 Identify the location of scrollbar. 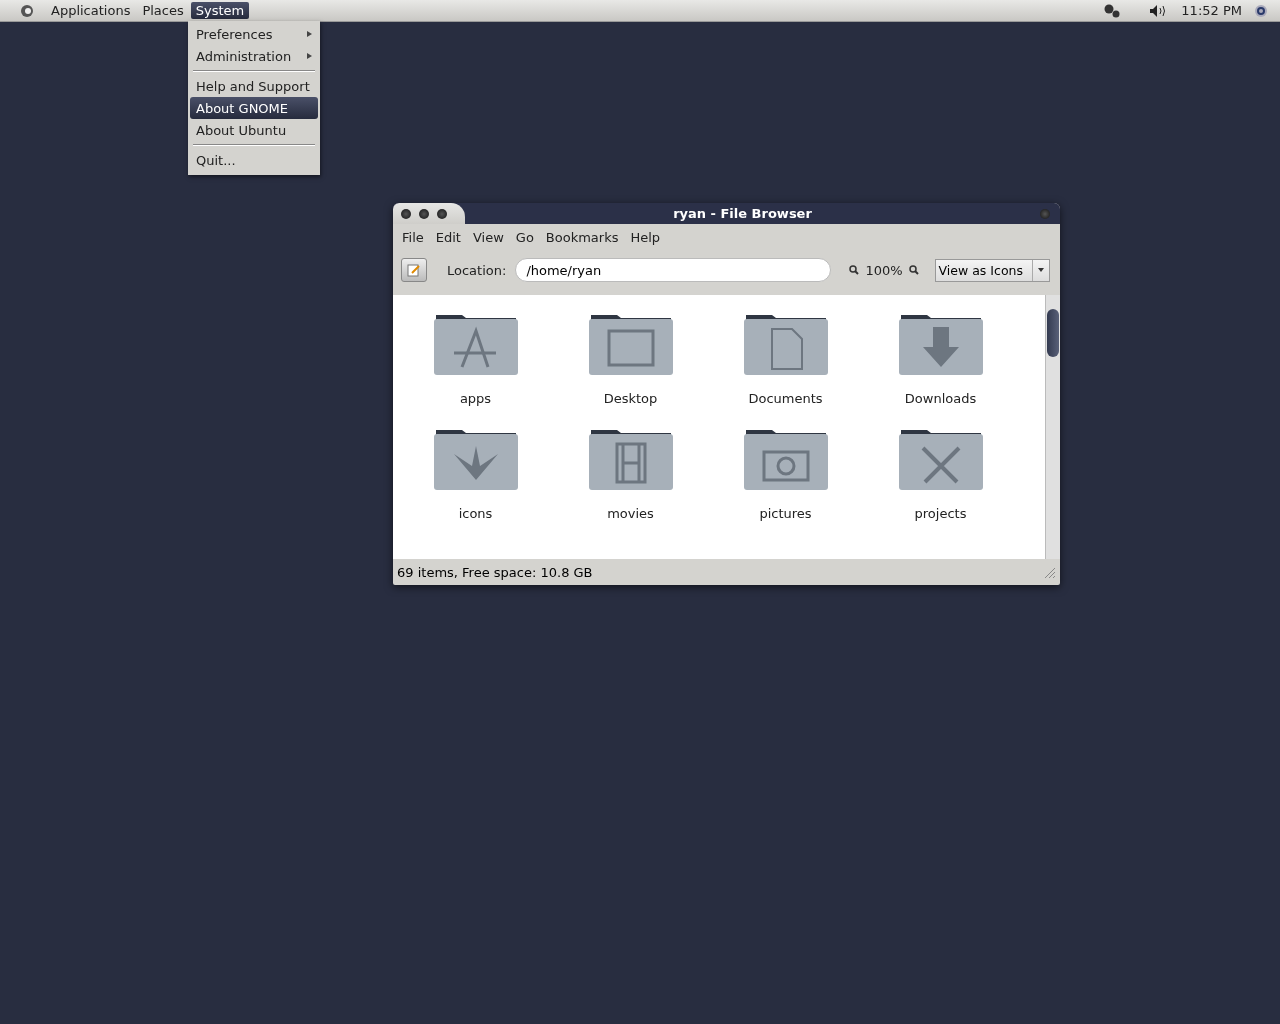
(1052, 427).